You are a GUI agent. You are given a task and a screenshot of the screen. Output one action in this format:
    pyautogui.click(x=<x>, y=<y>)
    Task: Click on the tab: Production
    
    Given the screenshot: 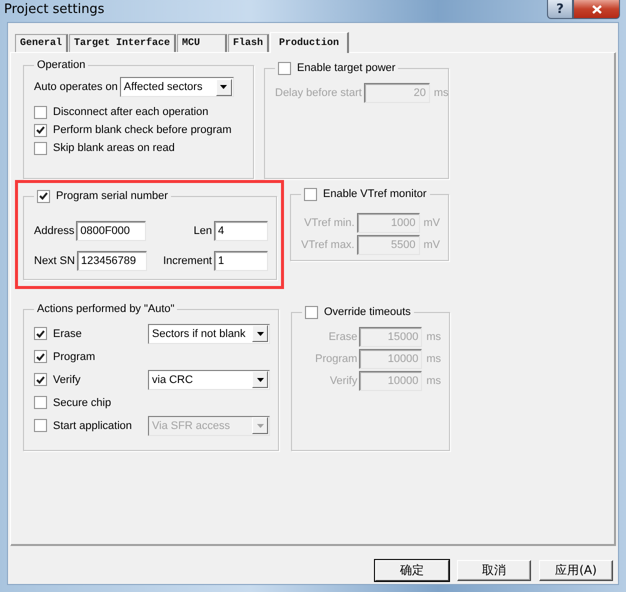 What is the action you would take?
    pyautogui.click(x=310, y=42)
    